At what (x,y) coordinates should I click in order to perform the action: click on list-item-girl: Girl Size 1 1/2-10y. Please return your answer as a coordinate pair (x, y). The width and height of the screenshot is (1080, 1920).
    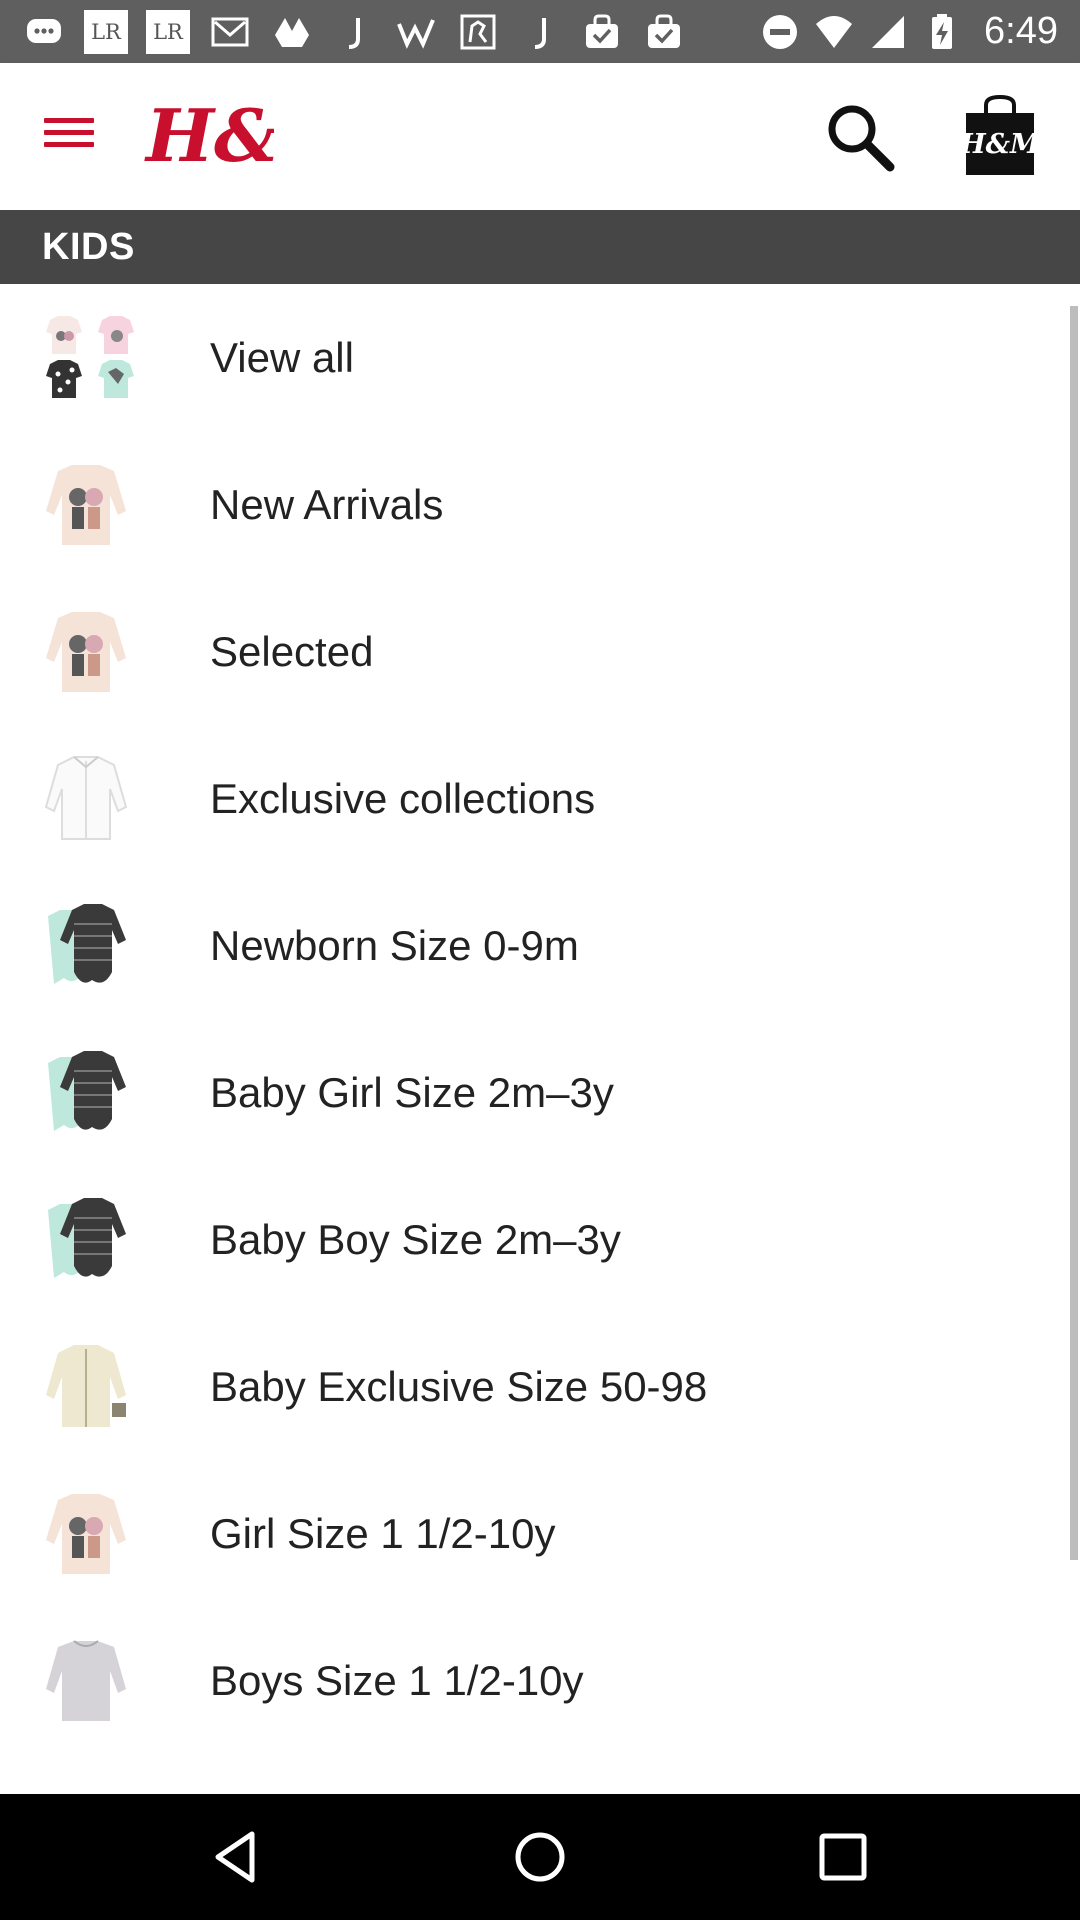
    Looking at the image, I should click on (540, 1533).